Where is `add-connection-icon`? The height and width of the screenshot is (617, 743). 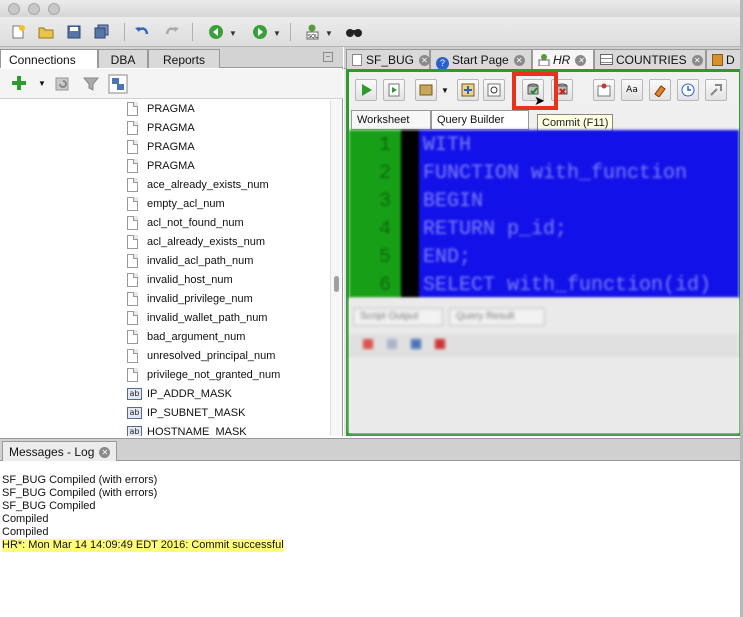
add-connection-icon is located at coordinates (19, 84).